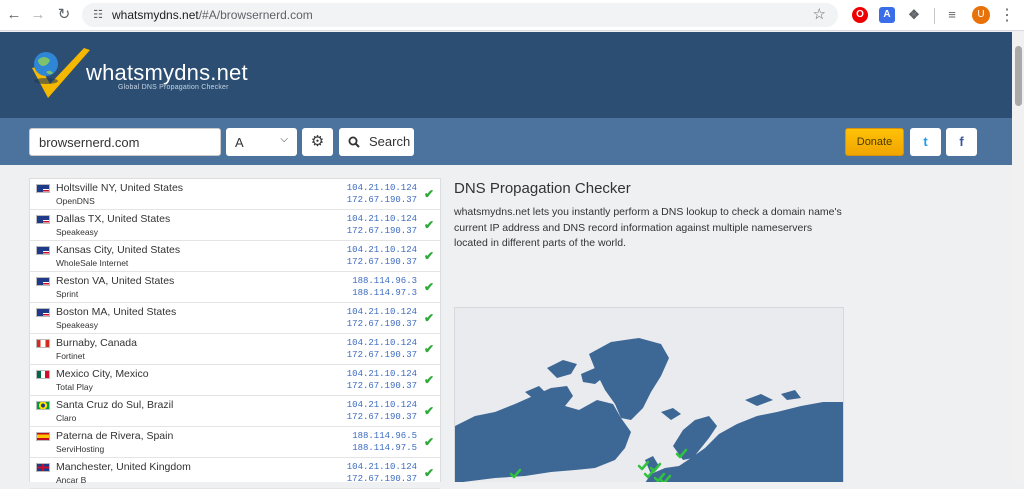  I want to click on scrollbar-thumb, so click(1018, 76).